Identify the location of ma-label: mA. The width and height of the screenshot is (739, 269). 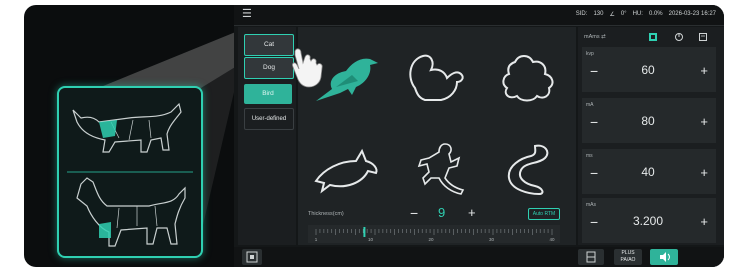
(590, 105).